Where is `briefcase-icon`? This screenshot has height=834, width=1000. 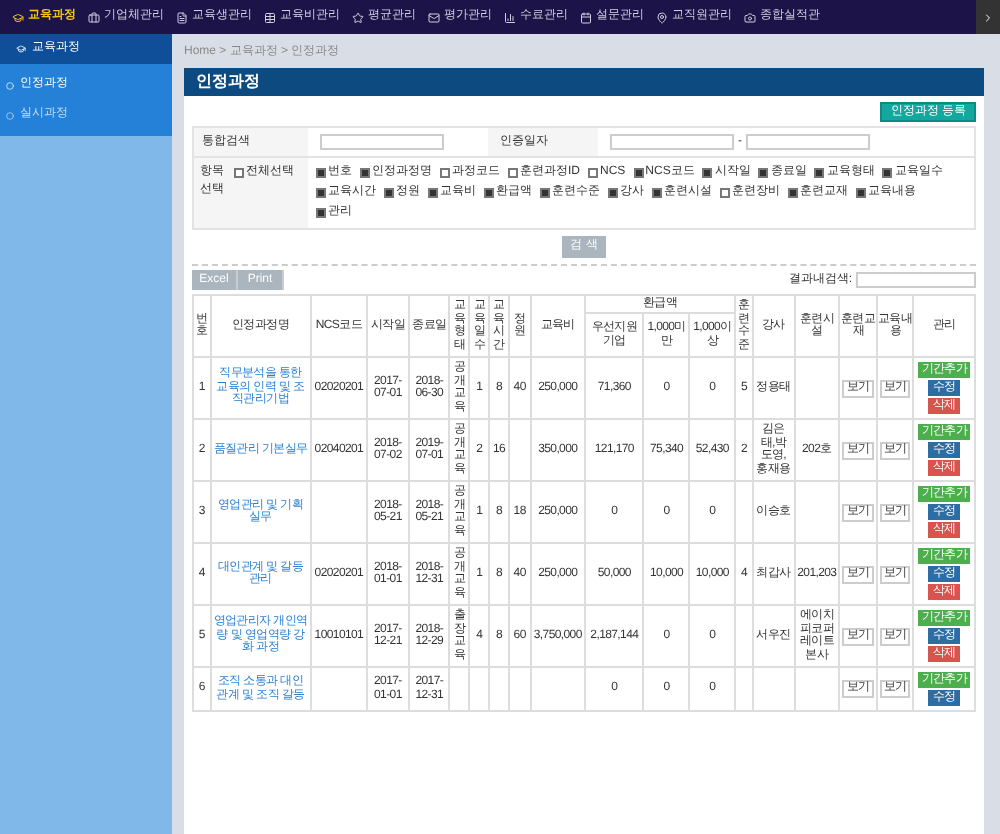
briefcase-icon is located at coordinates (94, 17).